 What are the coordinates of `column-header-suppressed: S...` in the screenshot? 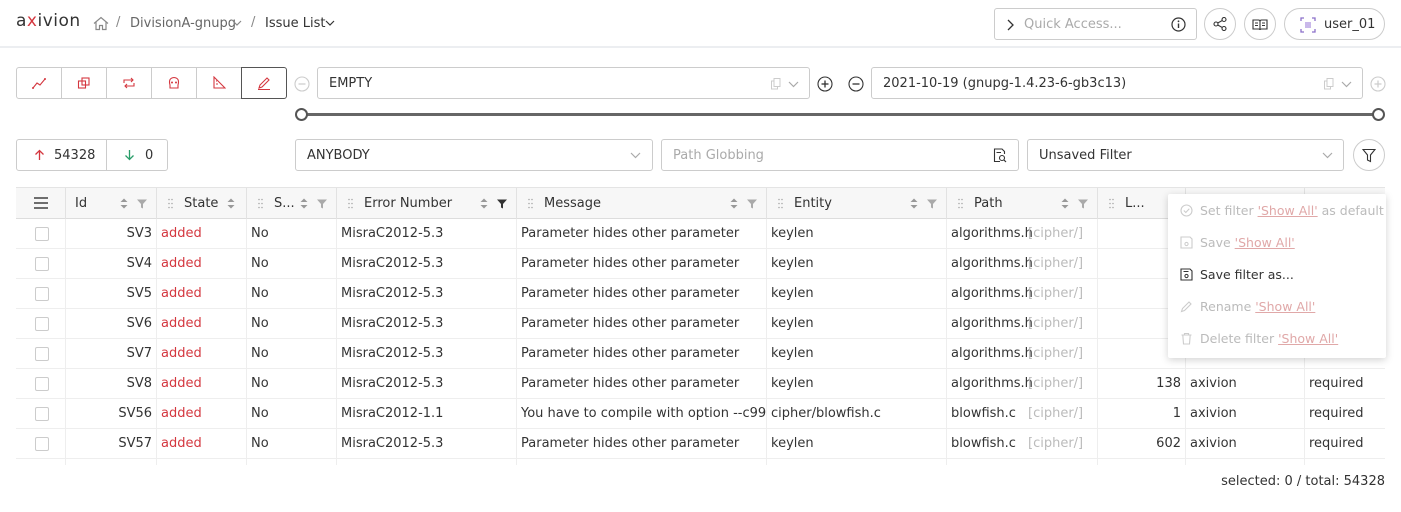 It's located at (292, 203).